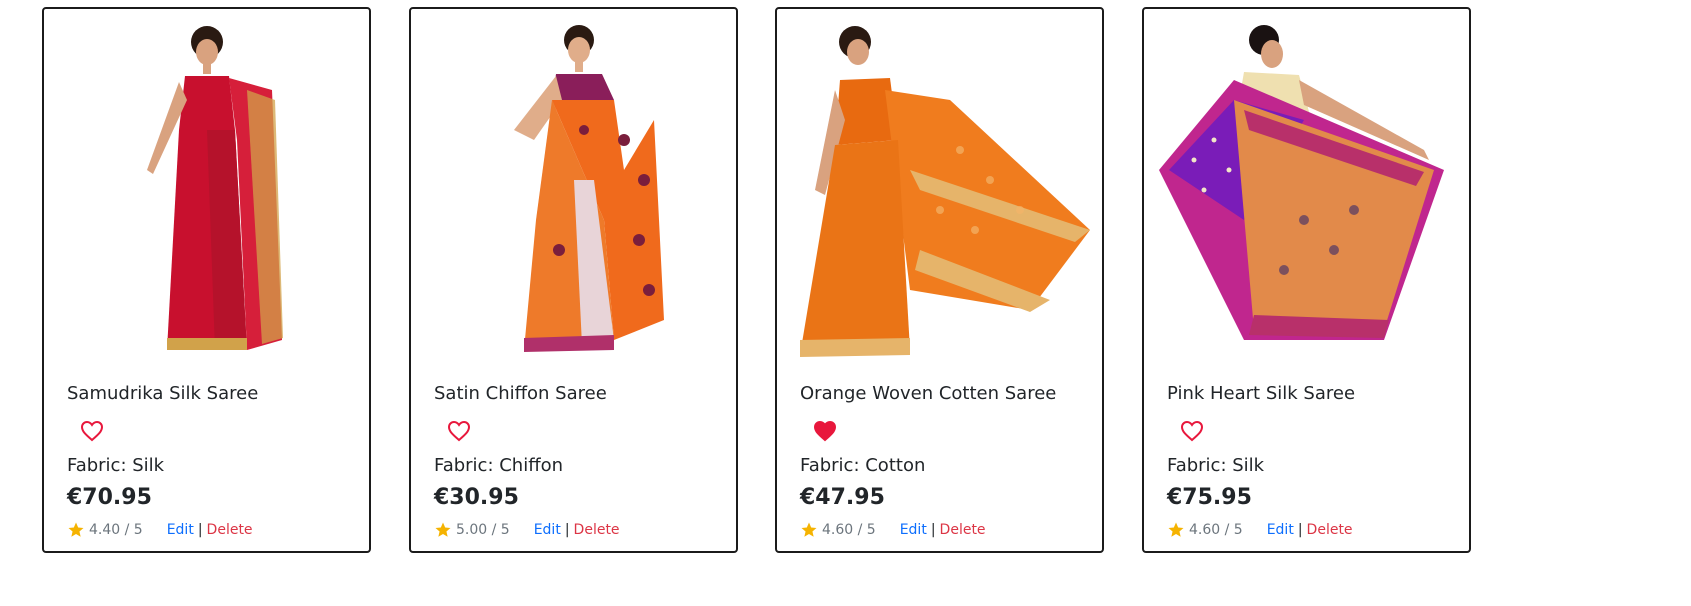  What do you see at coordinates (588, 188) in the screenshot?
I see `saree-image-orange-print` at bounding box center [588, 188].